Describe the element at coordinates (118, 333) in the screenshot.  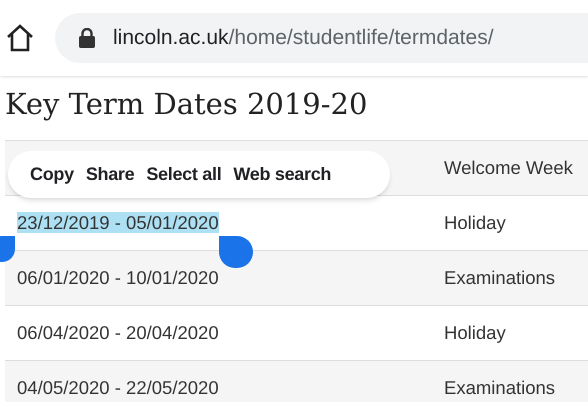
I see `table-cell: 06/04/2020 - 20/04/2020` at that location.